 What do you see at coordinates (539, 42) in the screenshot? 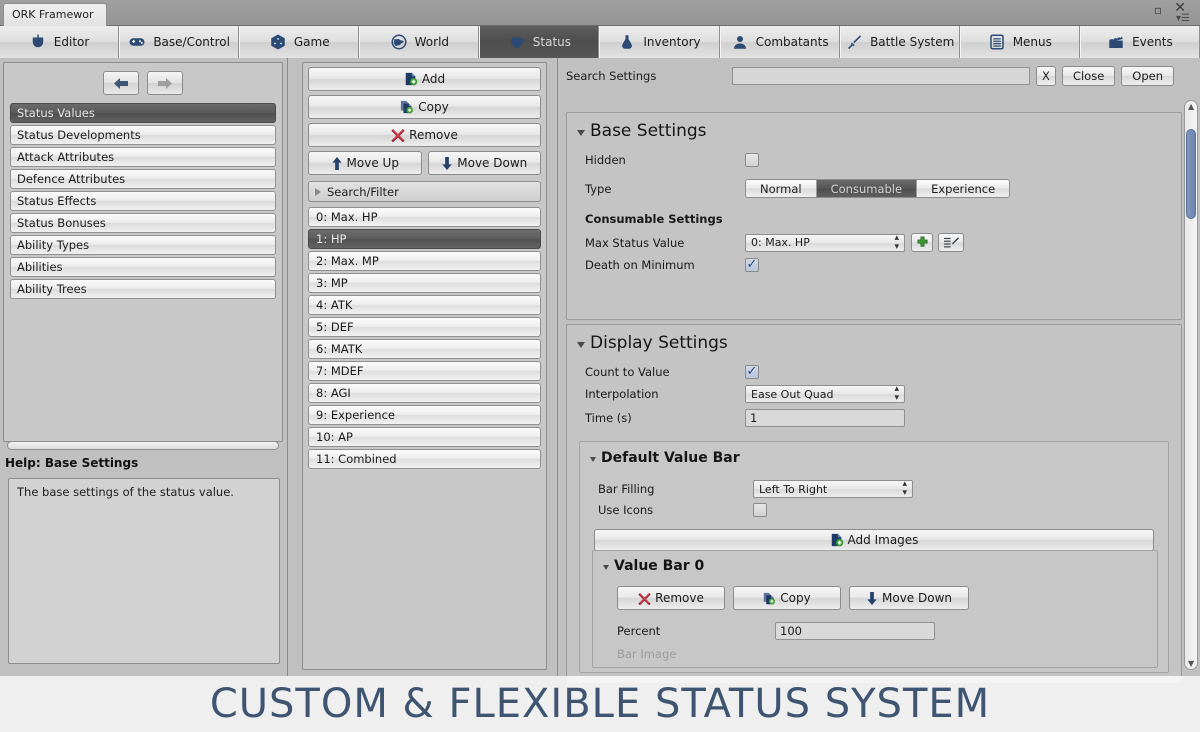
I see `tab-status: Status` at bounding box center [539, 42].